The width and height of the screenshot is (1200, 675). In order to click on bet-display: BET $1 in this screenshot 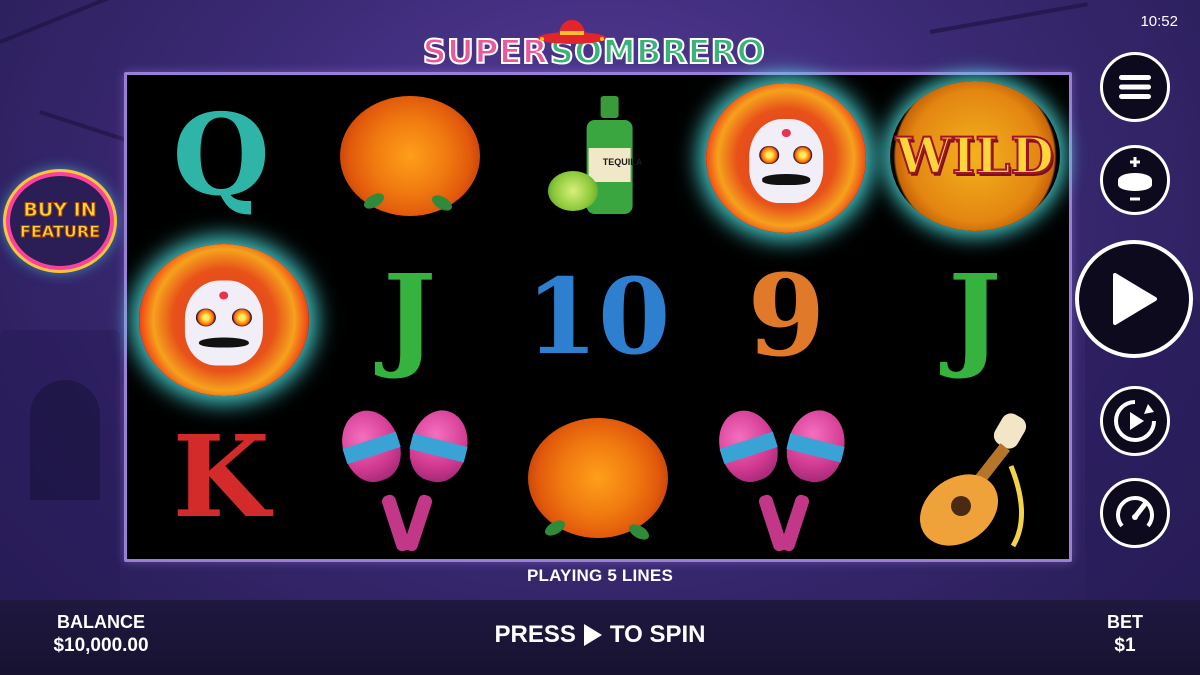, I will do `click(1125, 634)`.